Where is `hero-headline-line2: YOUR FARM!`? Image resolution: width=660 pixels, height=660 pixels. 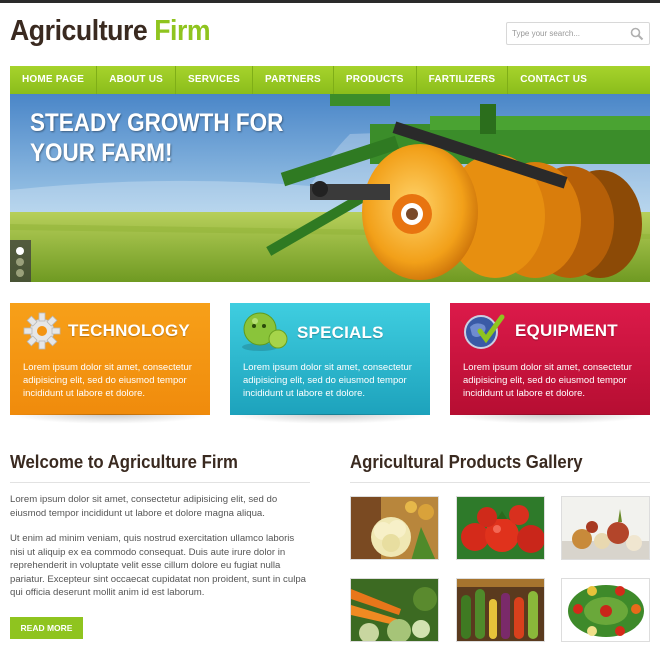 hero-headline-line2: YOUR FARM! is located at coordinates (101, 153).